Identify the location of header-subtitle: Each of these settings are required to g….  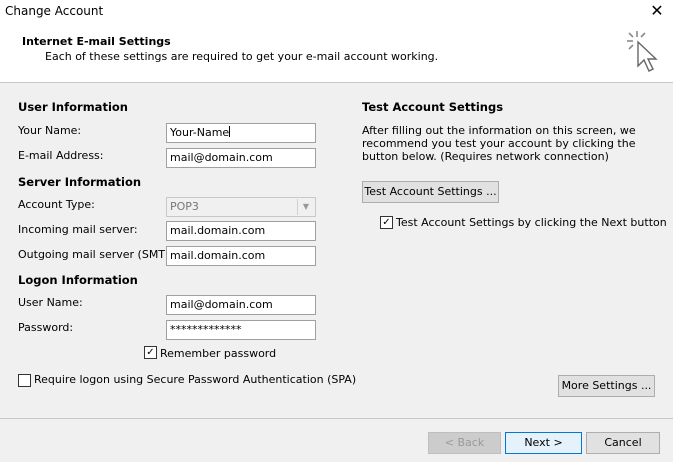
(242, 56).